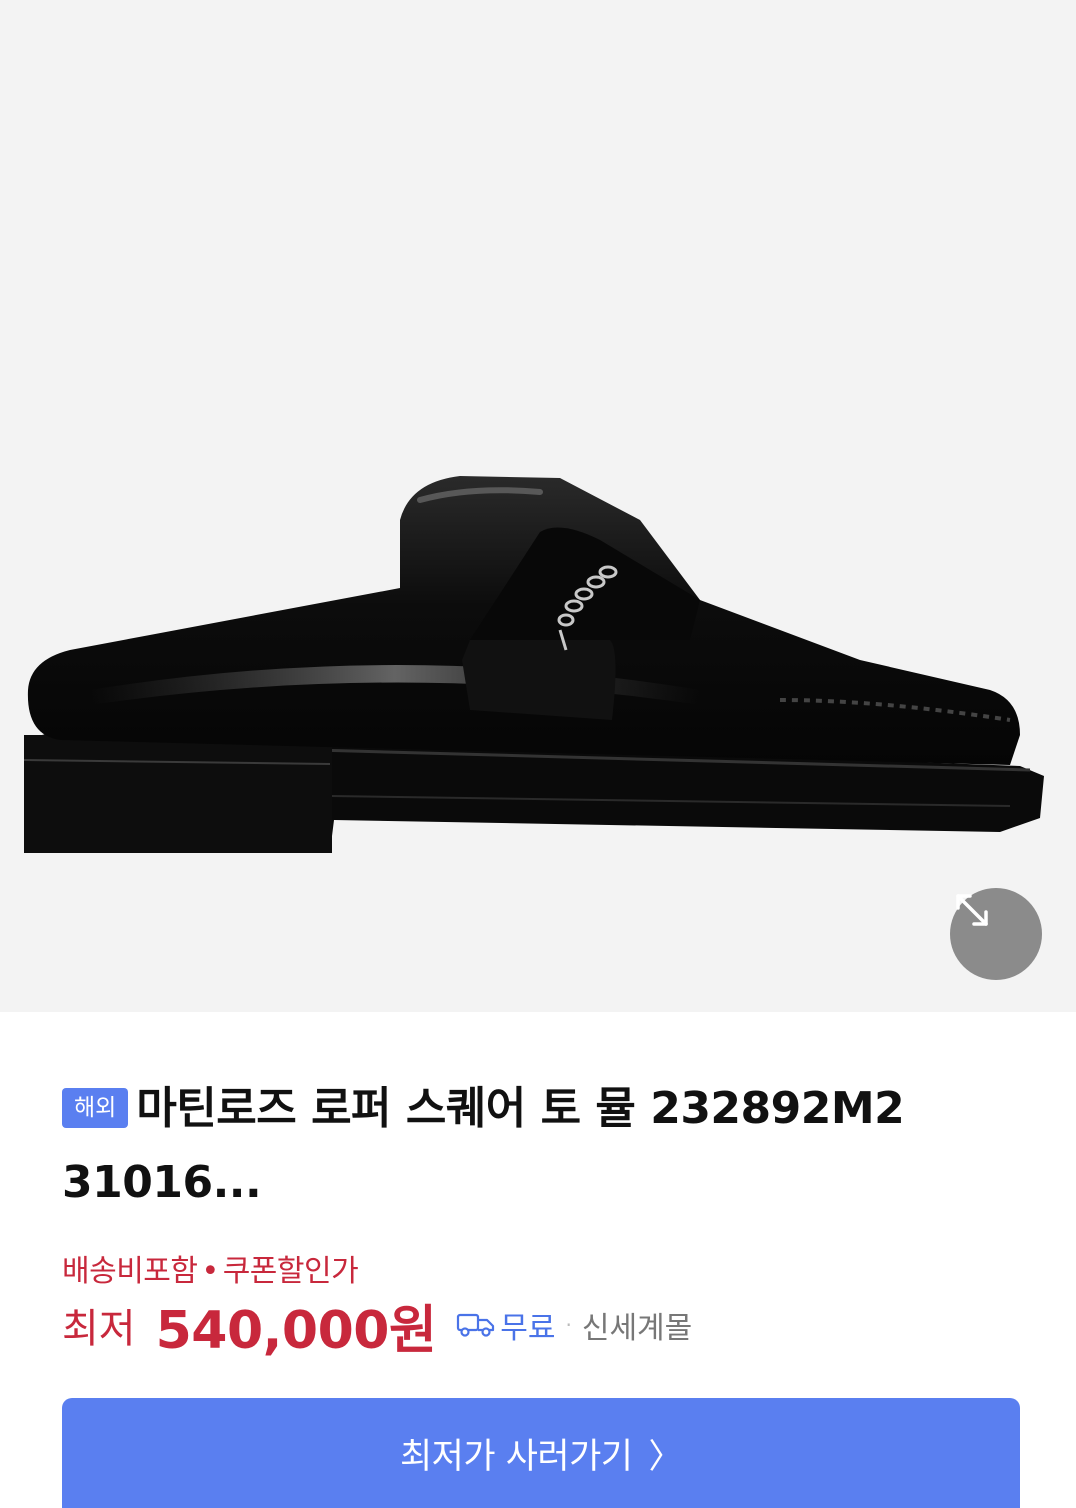 The height and width of the screenshot is (1508, 1076). What do you see at coordinates (972, 910) in the screenshot?
I see `expand-arrows-icon` at bounding box center [972, 910].